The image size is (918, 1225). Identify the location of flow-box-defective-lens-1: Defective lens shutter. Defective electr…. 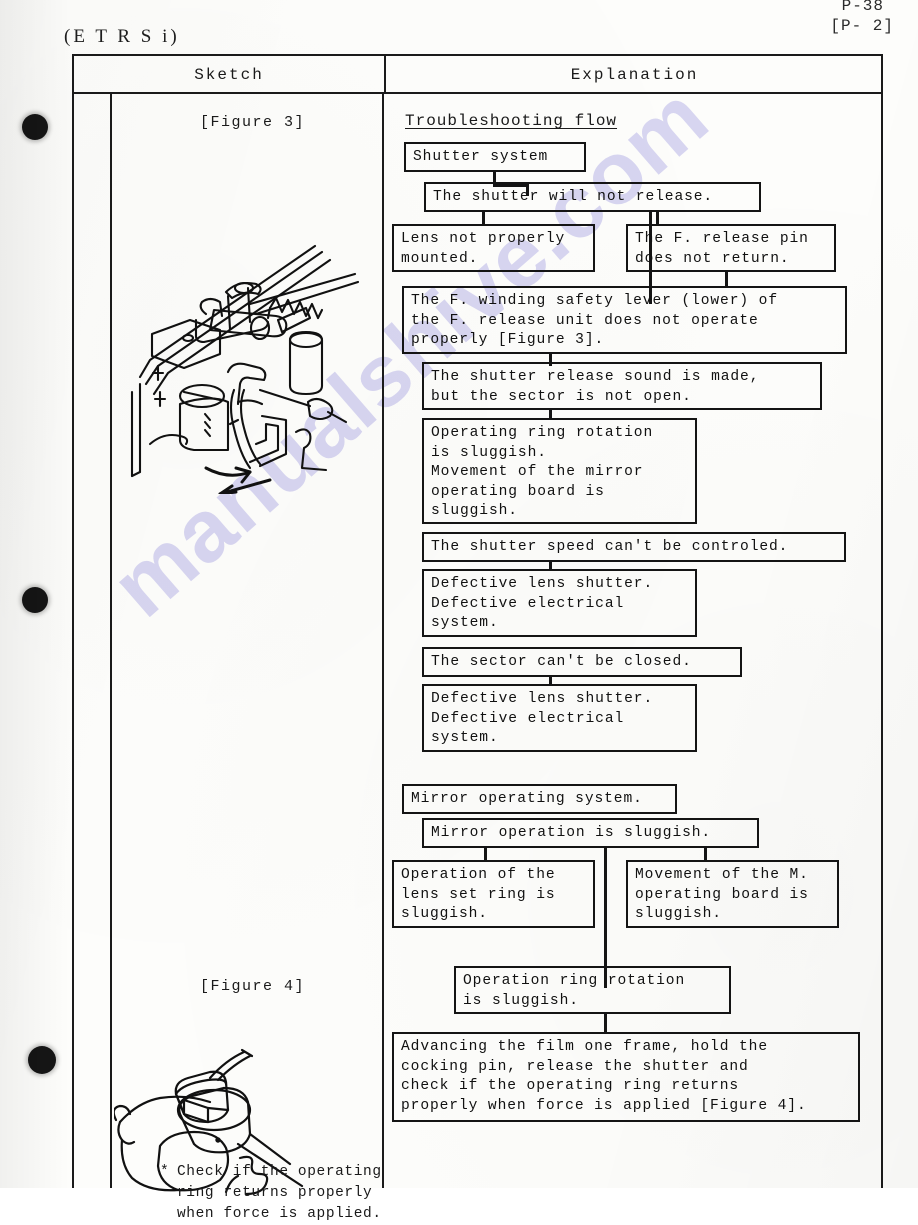
(559, 603).